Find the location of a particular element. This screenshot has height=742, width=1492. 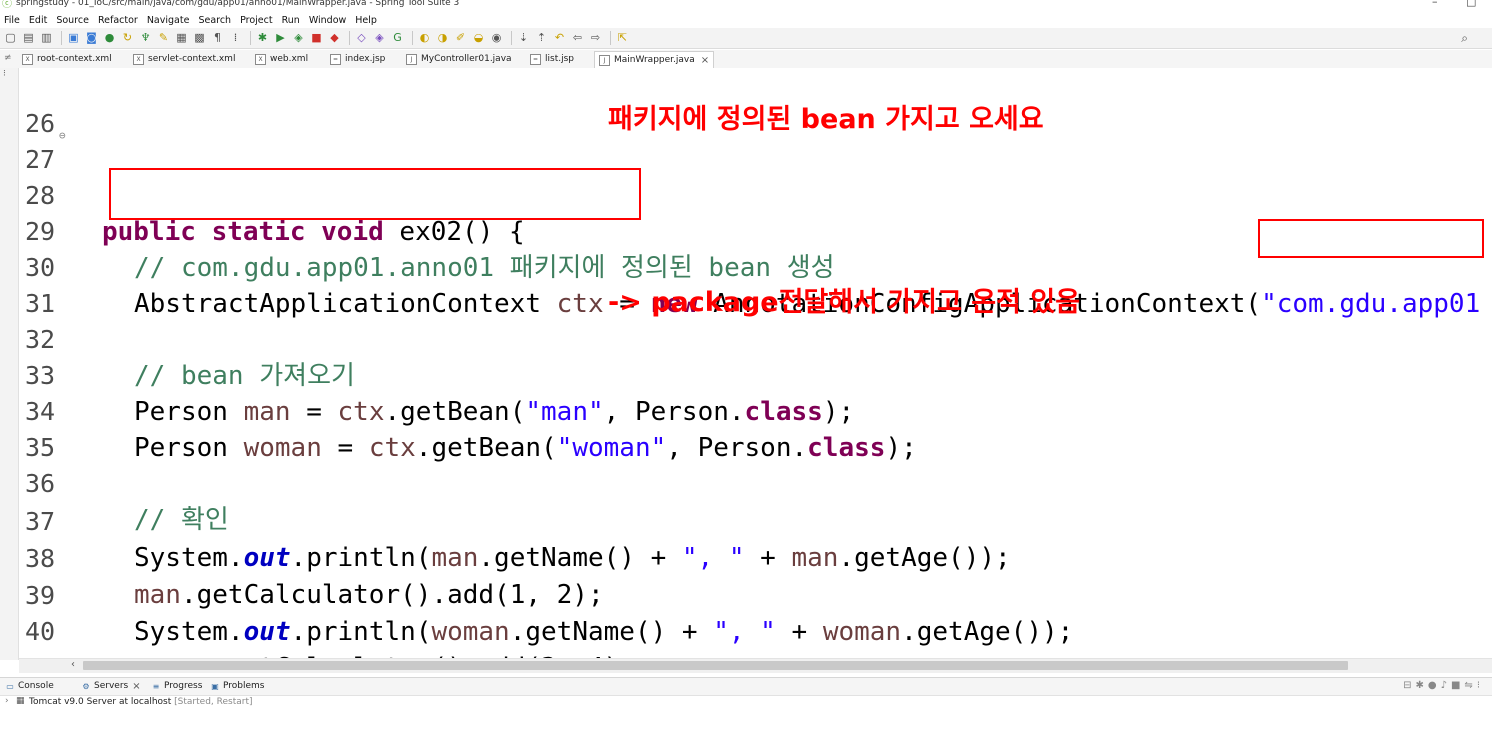

pin-icon: ♆ is located at coordinates (145, 38).